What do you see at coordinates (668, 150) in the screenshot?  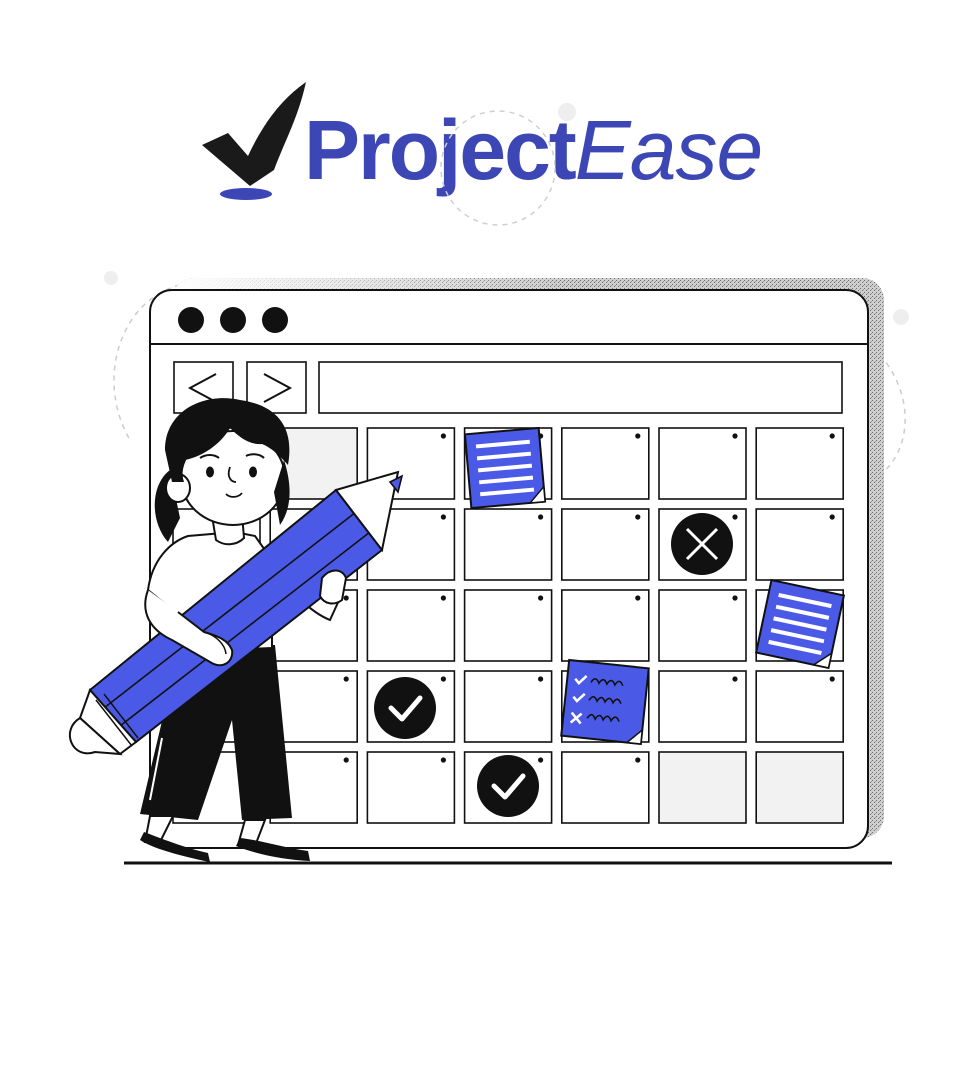 I see `brand-name-part2: Ease` at bounding box center [668, 150].